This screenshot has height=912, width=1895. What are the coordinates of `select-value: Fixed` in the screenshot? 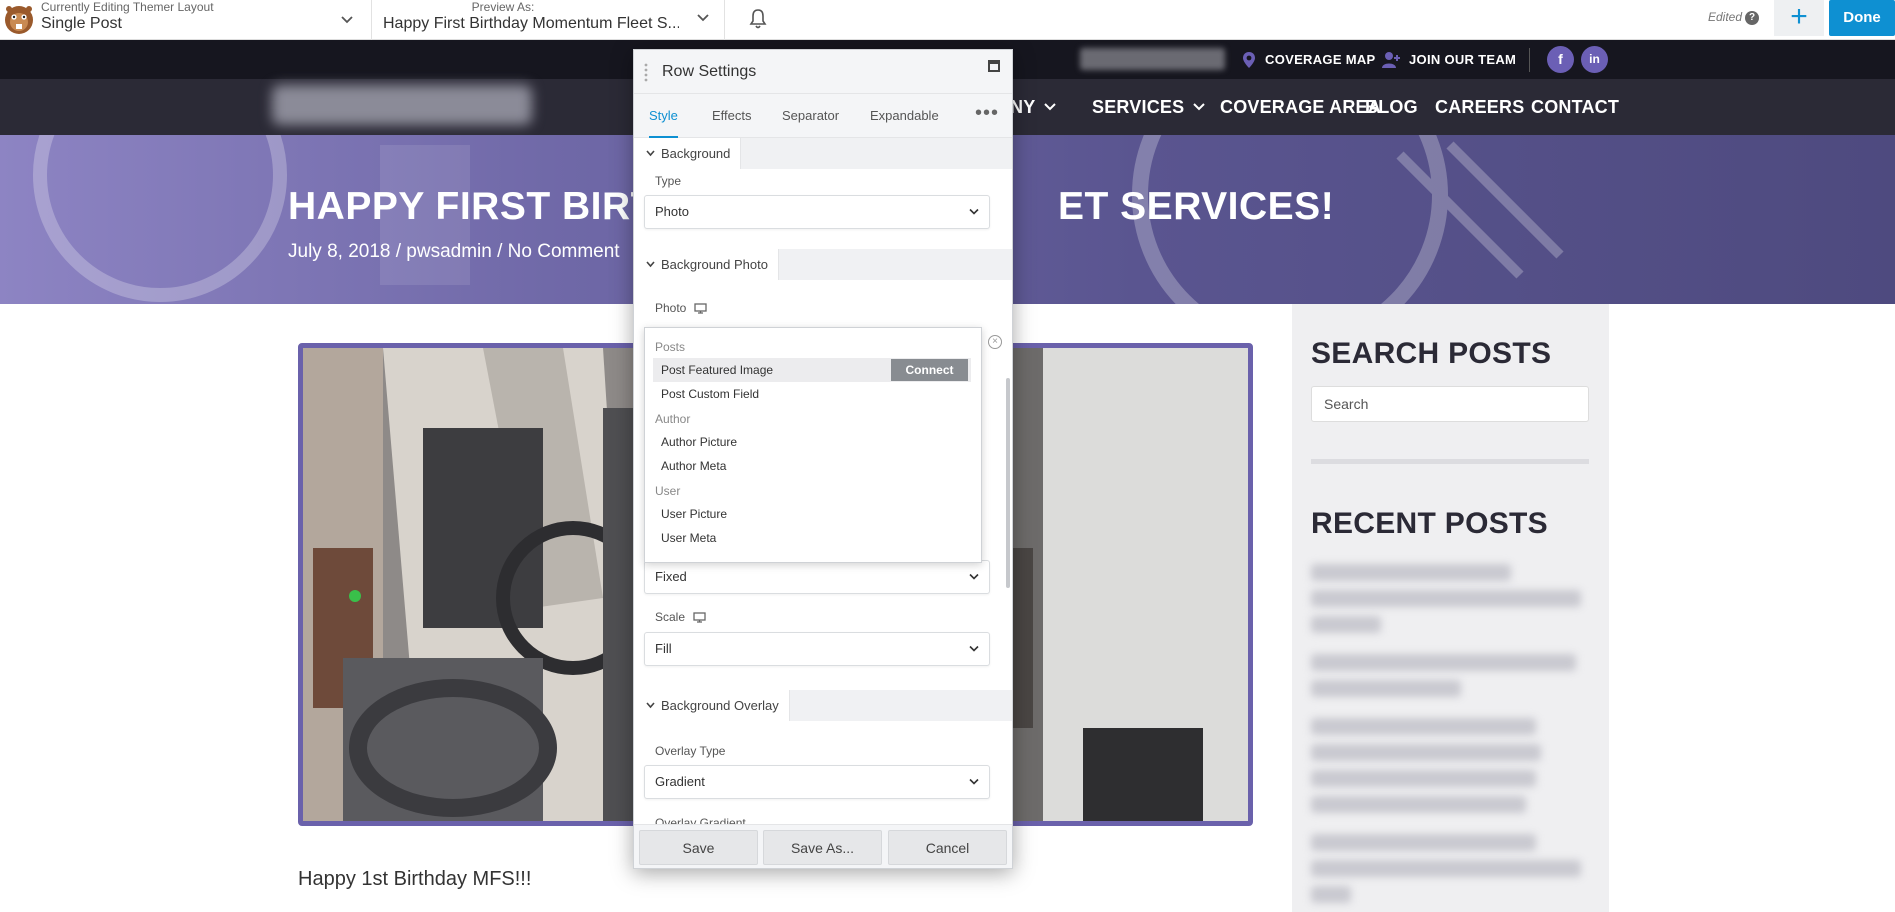 It's located at (671, 576).